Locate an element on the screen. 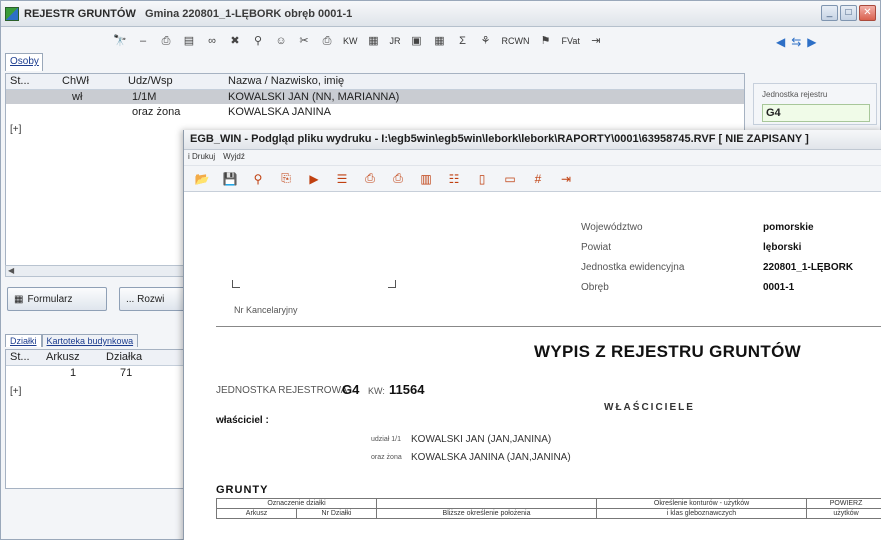 This screenshot has width=881, height=540. owner-share: oraz żona is located at coordinates (386, 457).